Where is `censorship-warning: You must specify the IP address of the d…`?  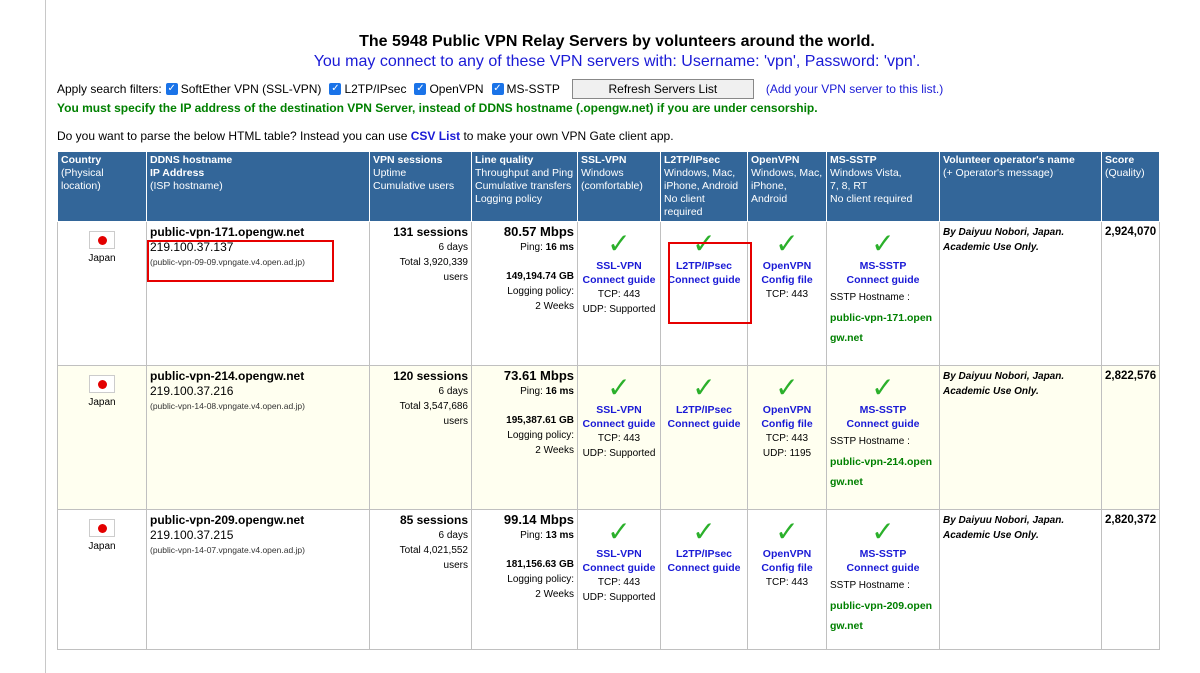 censorship-warning: You must specify the IP address of the d… is located at coordinates (437, 108).